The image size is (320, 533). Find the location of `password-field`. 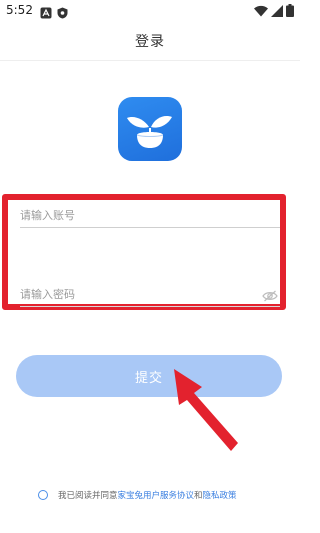

password-field is located at coordinates (150, 295).